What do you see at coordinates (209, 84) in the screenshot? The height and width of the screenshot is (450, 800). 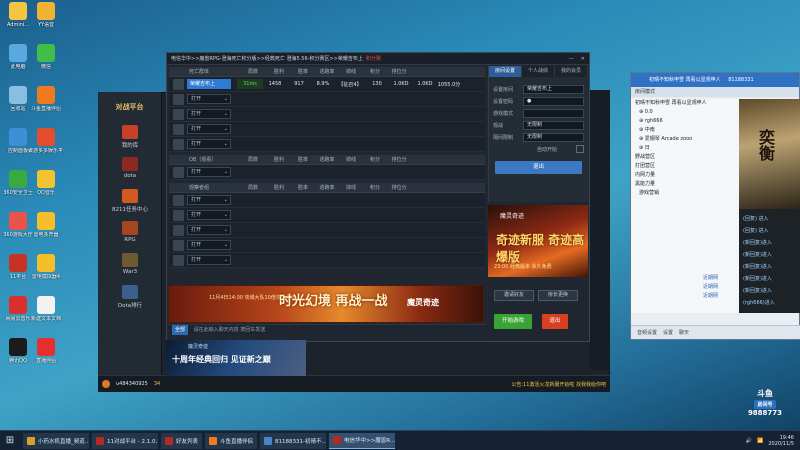 I see `player-name: 荣耀吉布上` at bounding box center [209, 84].